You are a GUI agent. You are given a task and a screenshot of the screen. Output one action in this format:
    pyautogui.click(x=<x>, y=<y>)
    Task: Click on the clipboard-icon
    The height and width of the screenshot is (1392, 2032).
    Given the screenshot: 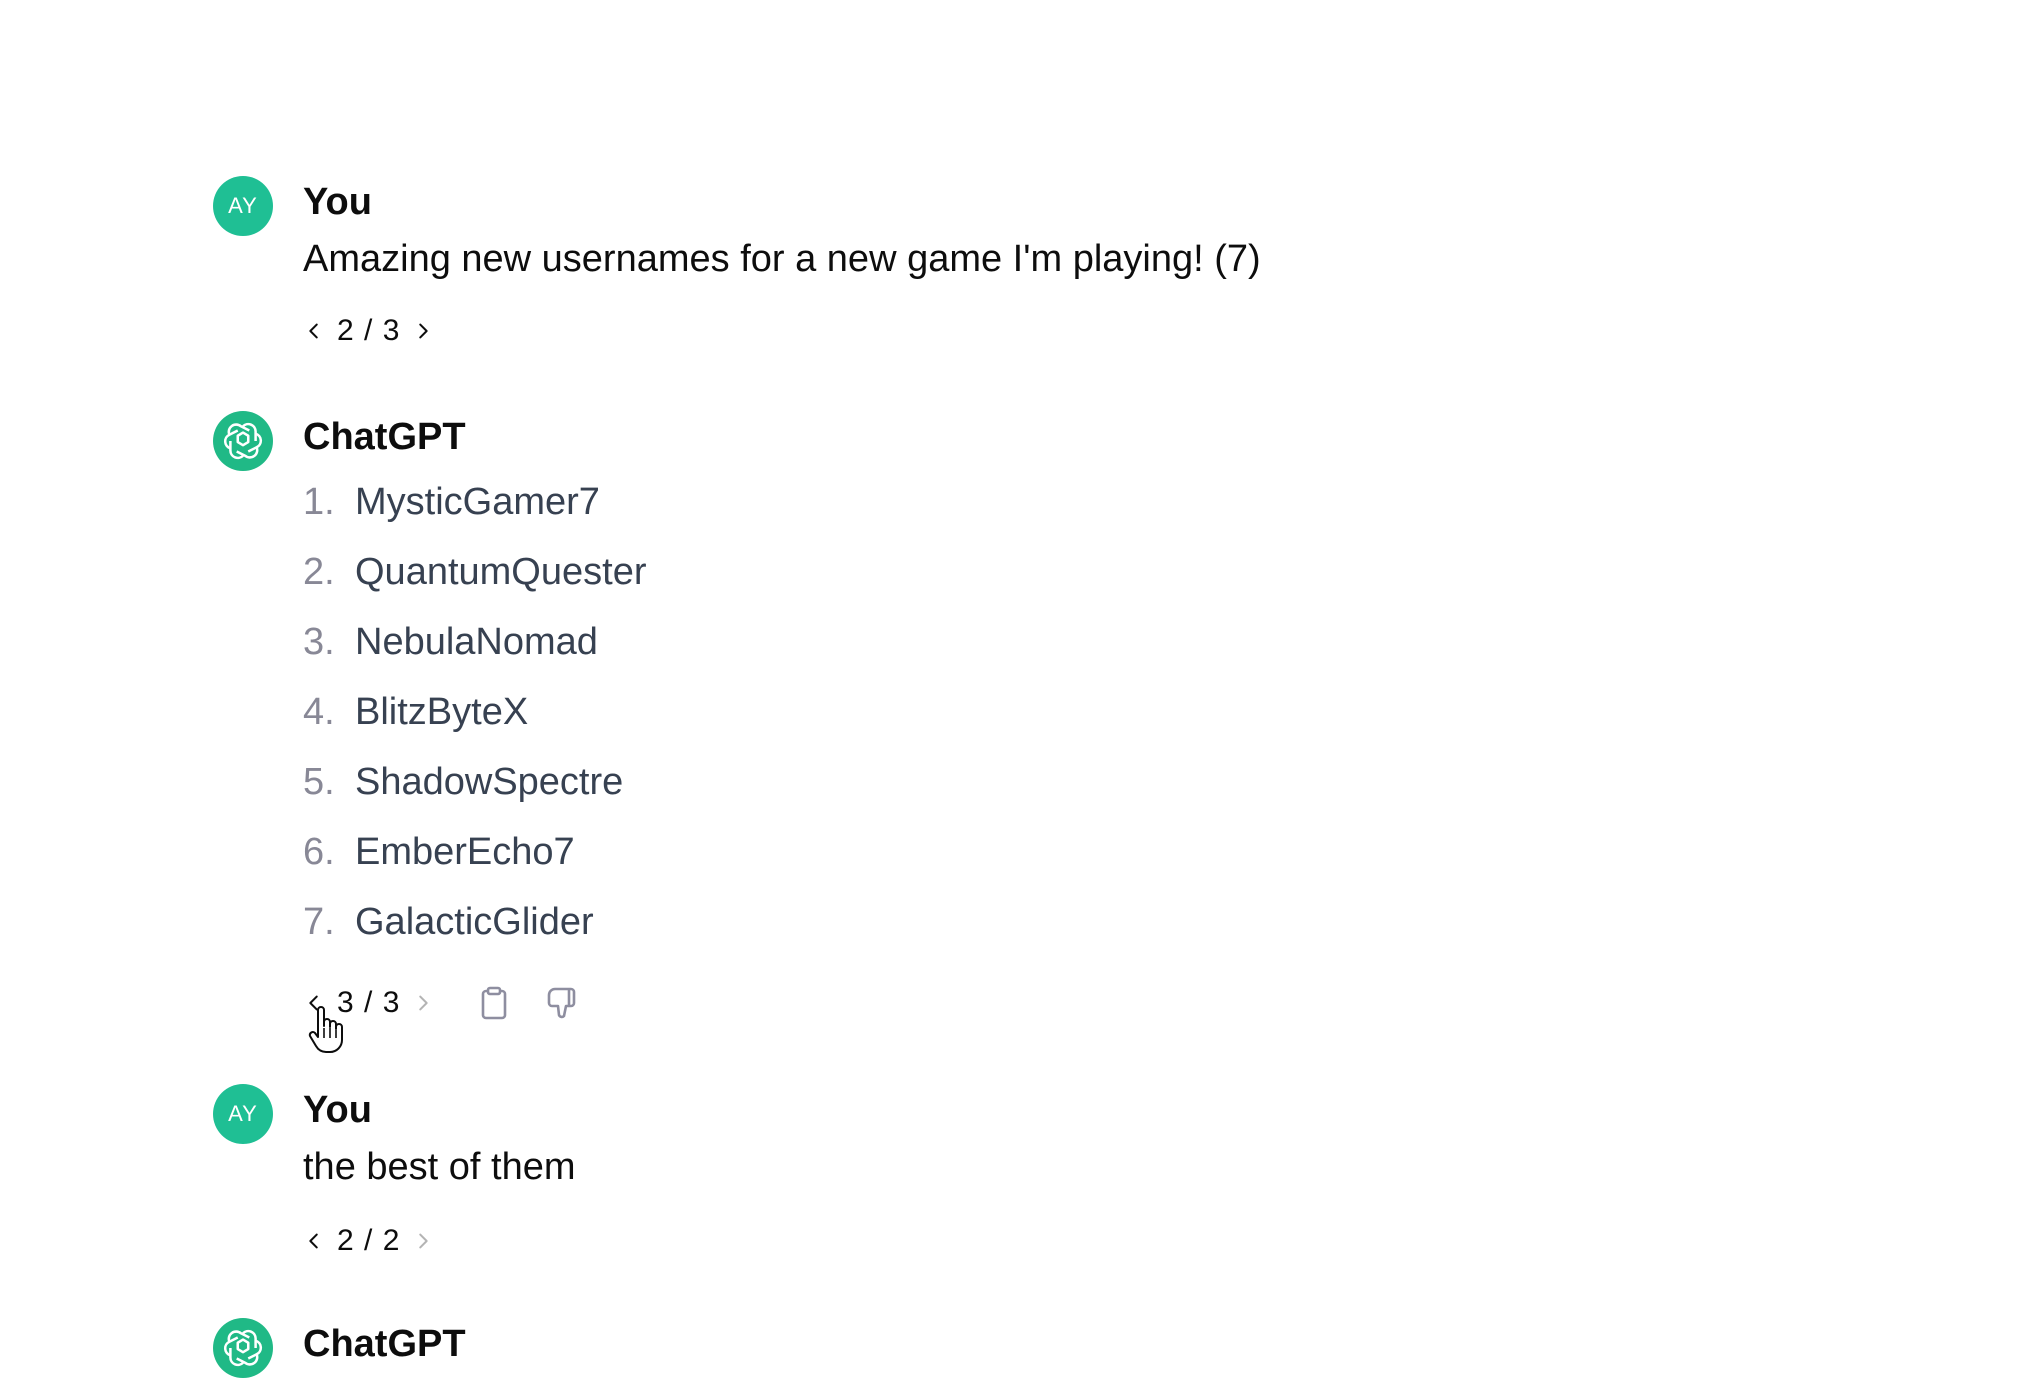 What is the action you would take?
    pyautogui.click(x=494, y=1003)
    